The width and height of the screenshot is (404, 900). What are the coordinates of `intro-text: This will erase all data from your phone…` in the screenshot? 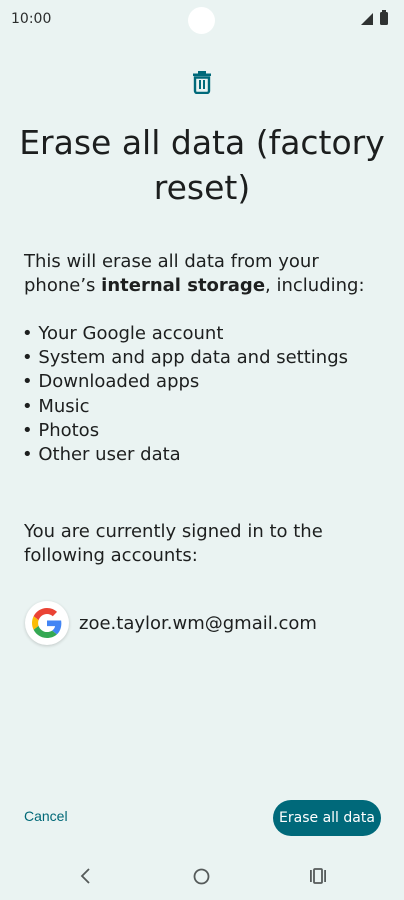 It's located at (204, 274).